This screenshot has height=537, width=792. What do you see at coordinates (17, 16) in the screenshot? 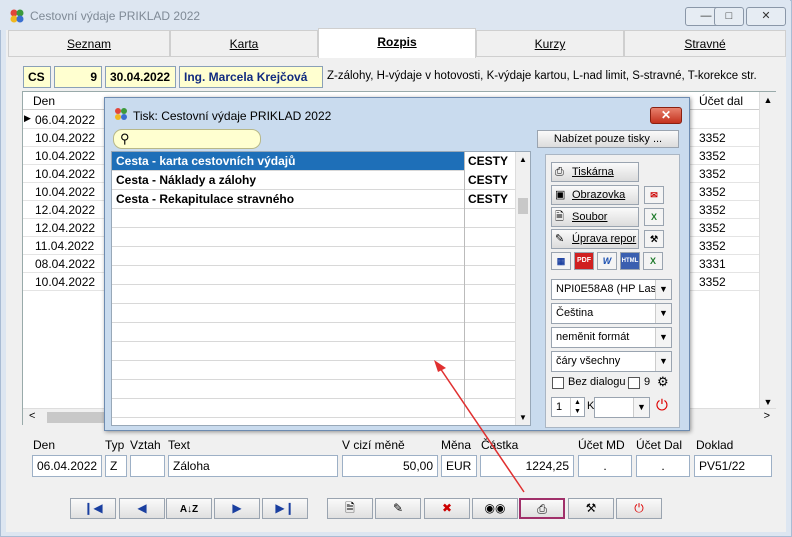
I see `app-flower-icon` at bounding box center [17, 16].